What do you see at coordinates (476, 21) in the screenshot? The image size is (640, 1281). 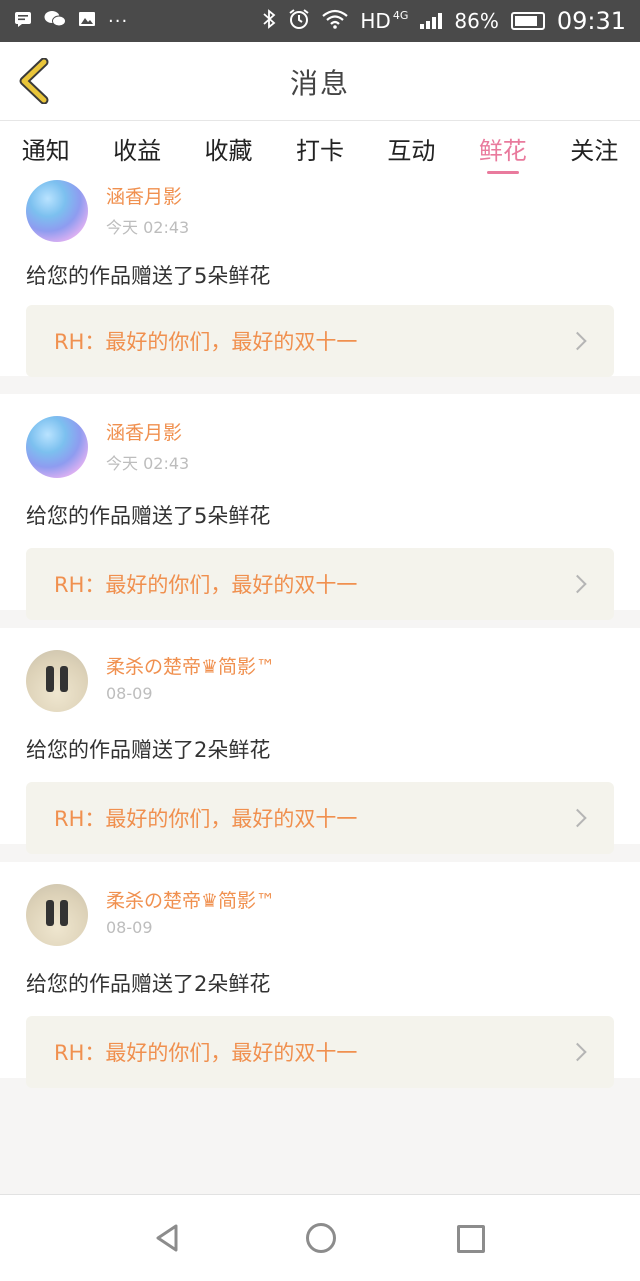 I see `battery-percent: 86%` at bounding box center [476, 21].